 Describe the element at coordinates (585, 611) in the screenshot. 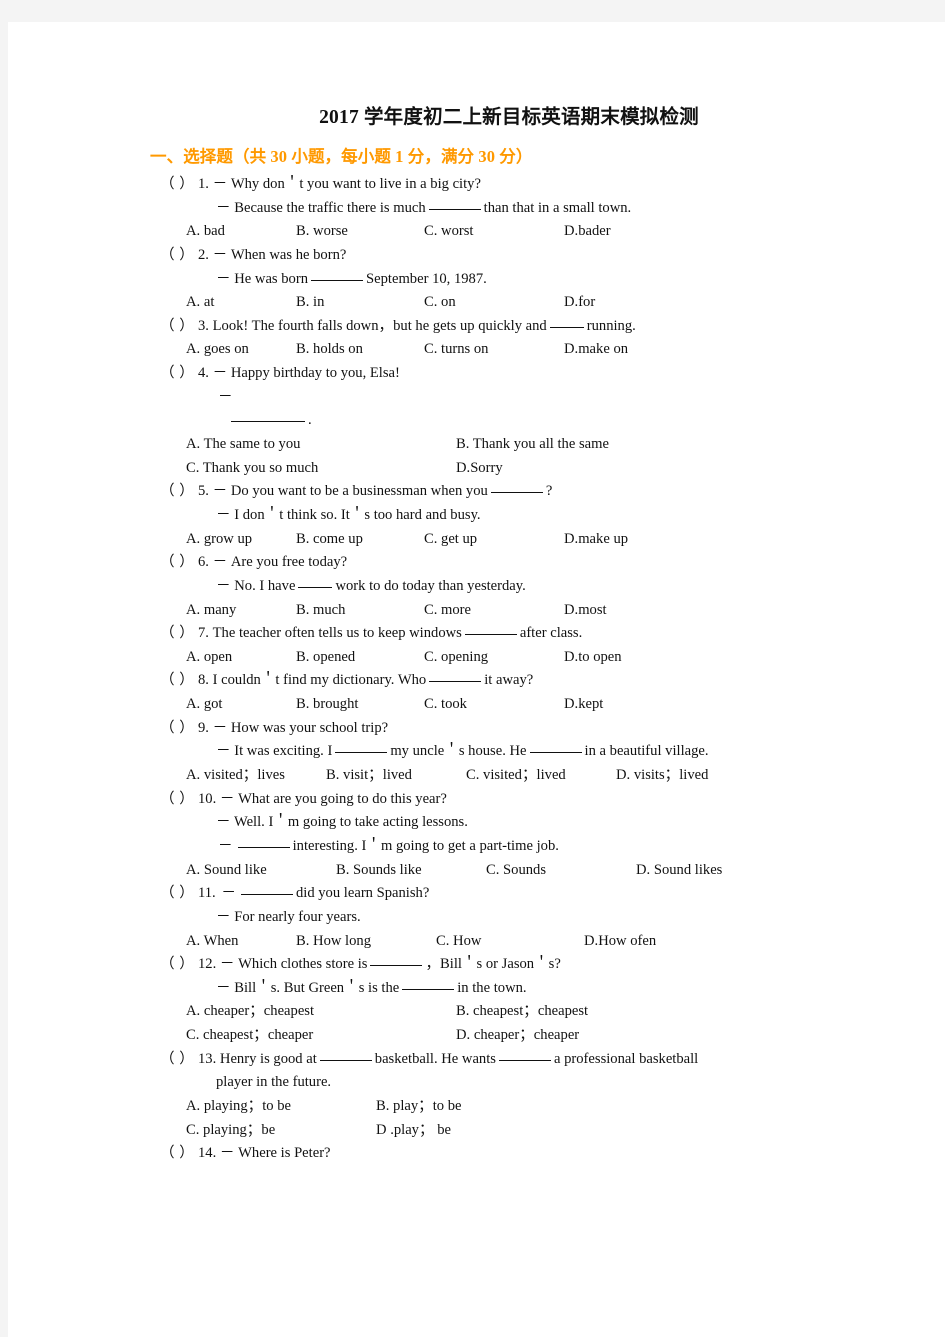

I see `option-d: D.most` at that location.